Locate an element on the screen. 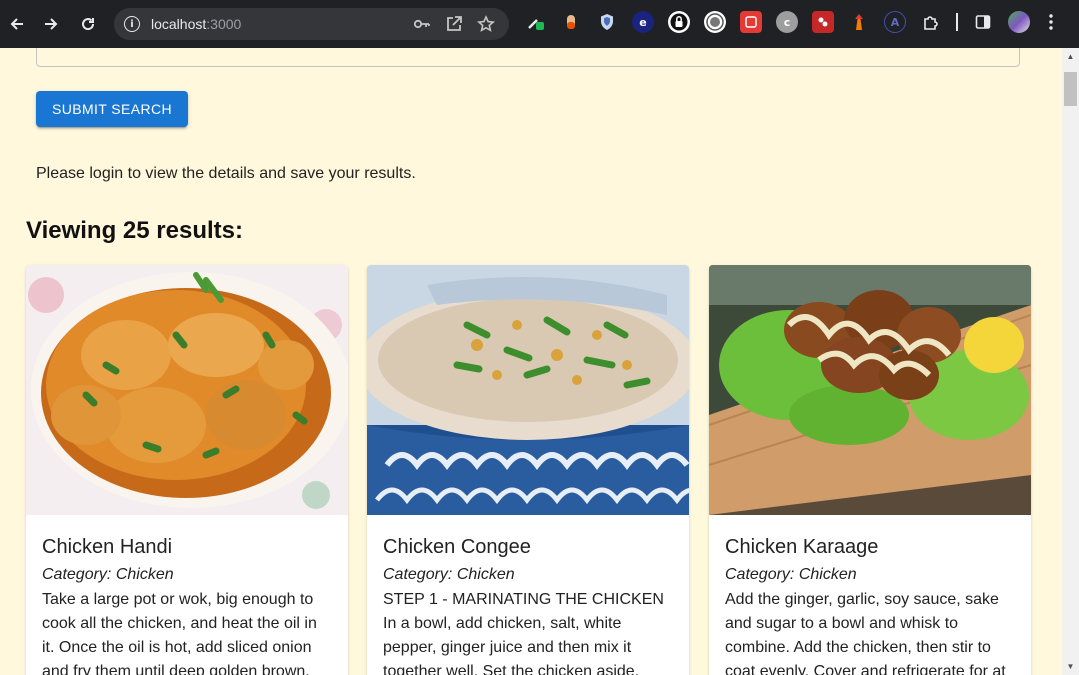 Image resolution: width=1079 pixels, height=675 pixels. vertical-scrollbar: ▲ ▼ is located at coordinates (1070, 361).